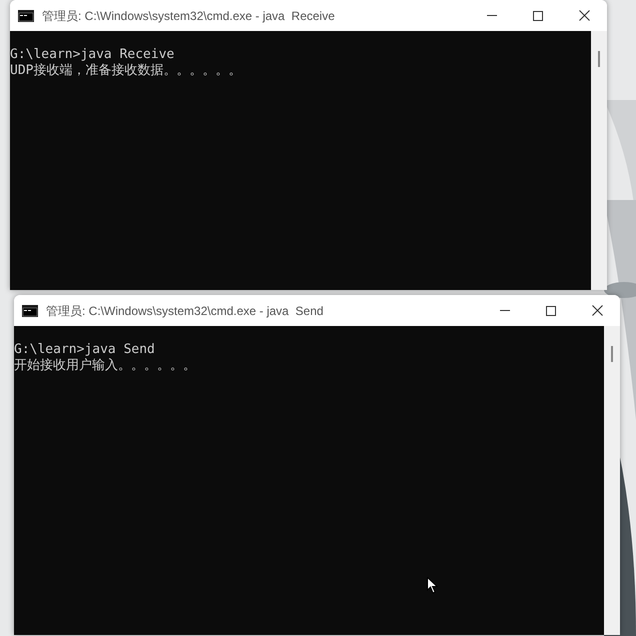  I want to click on mouse-pointer-icon, so click(432, 585).